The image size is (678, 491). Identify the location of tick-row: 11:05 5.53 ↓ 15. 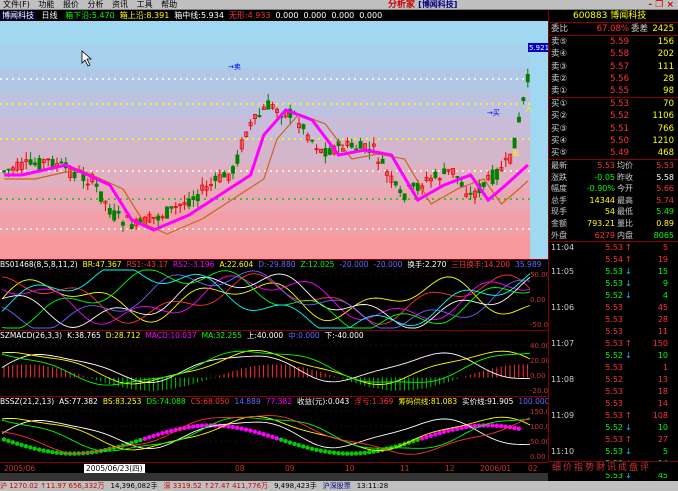
(613, 272).